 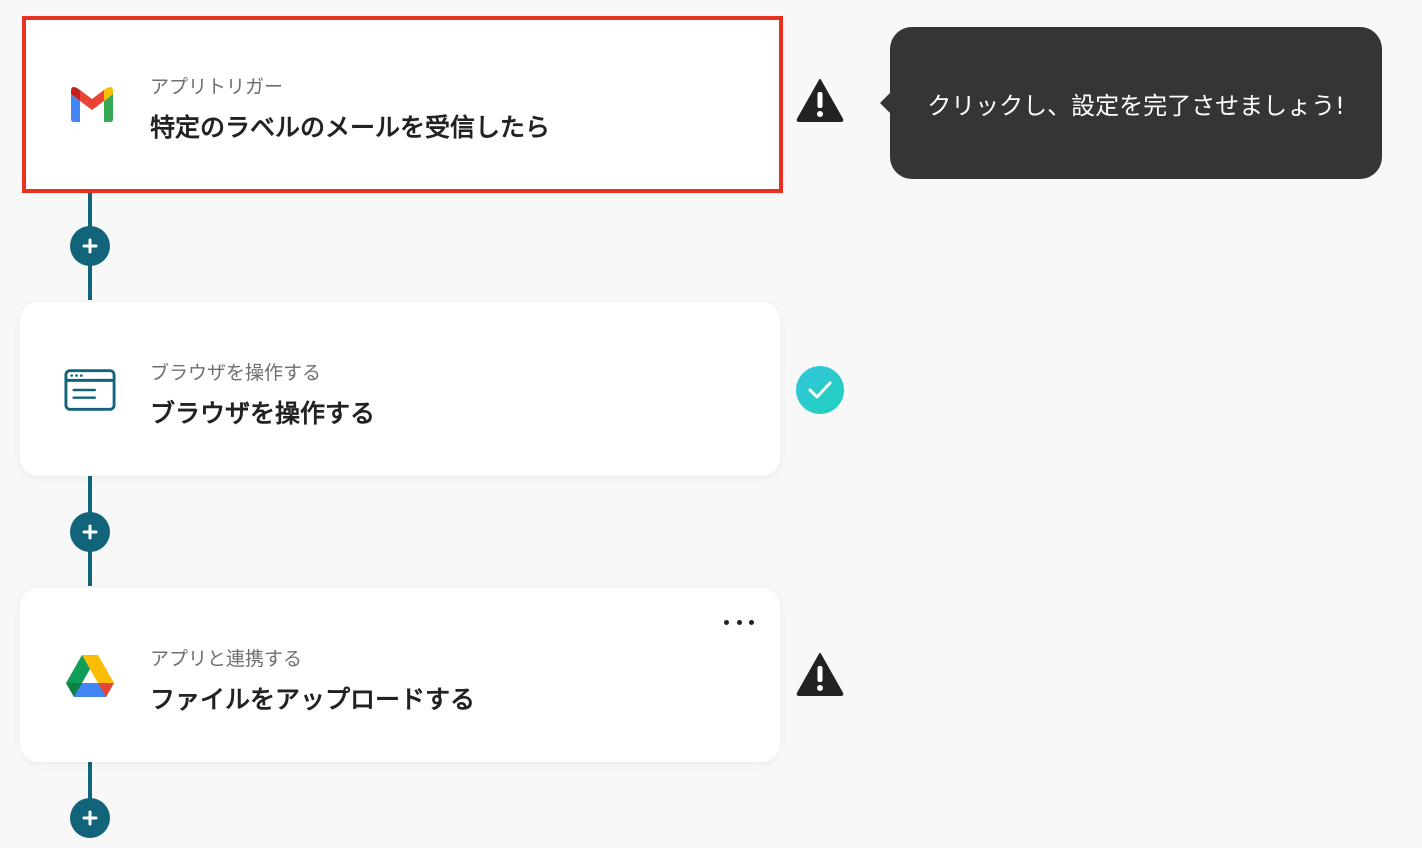 What do you see at coordinates (92, 104) in the screenshot?
I see `gmail-icon` at bounding box center [92, 104].